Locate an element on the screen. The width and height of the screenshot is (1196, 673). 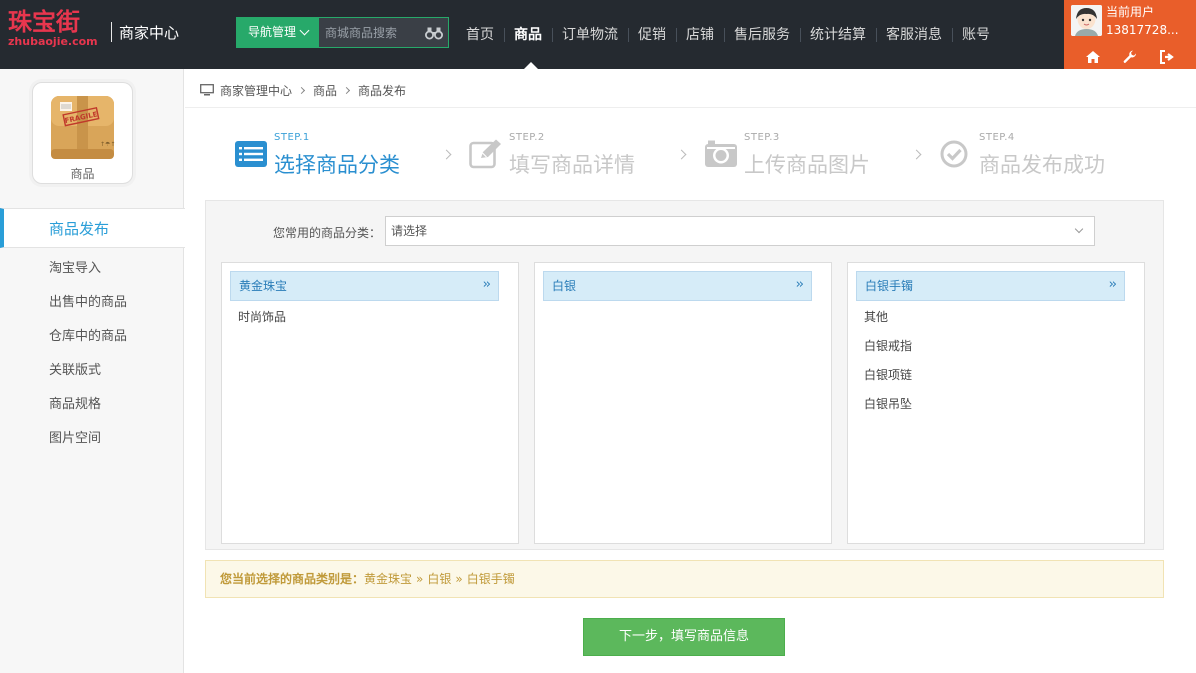
sidebar-item-image-space: 图片空间 is located at coordinates (92, 439).